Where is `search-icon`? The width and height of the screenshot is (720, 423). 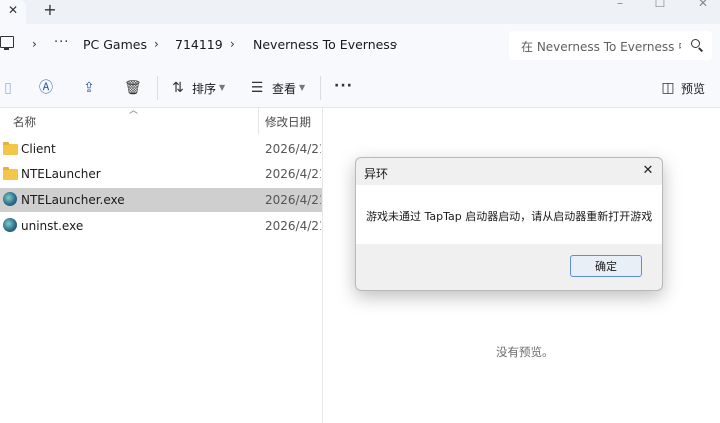 search-icon is located at coordinates (695, 43).